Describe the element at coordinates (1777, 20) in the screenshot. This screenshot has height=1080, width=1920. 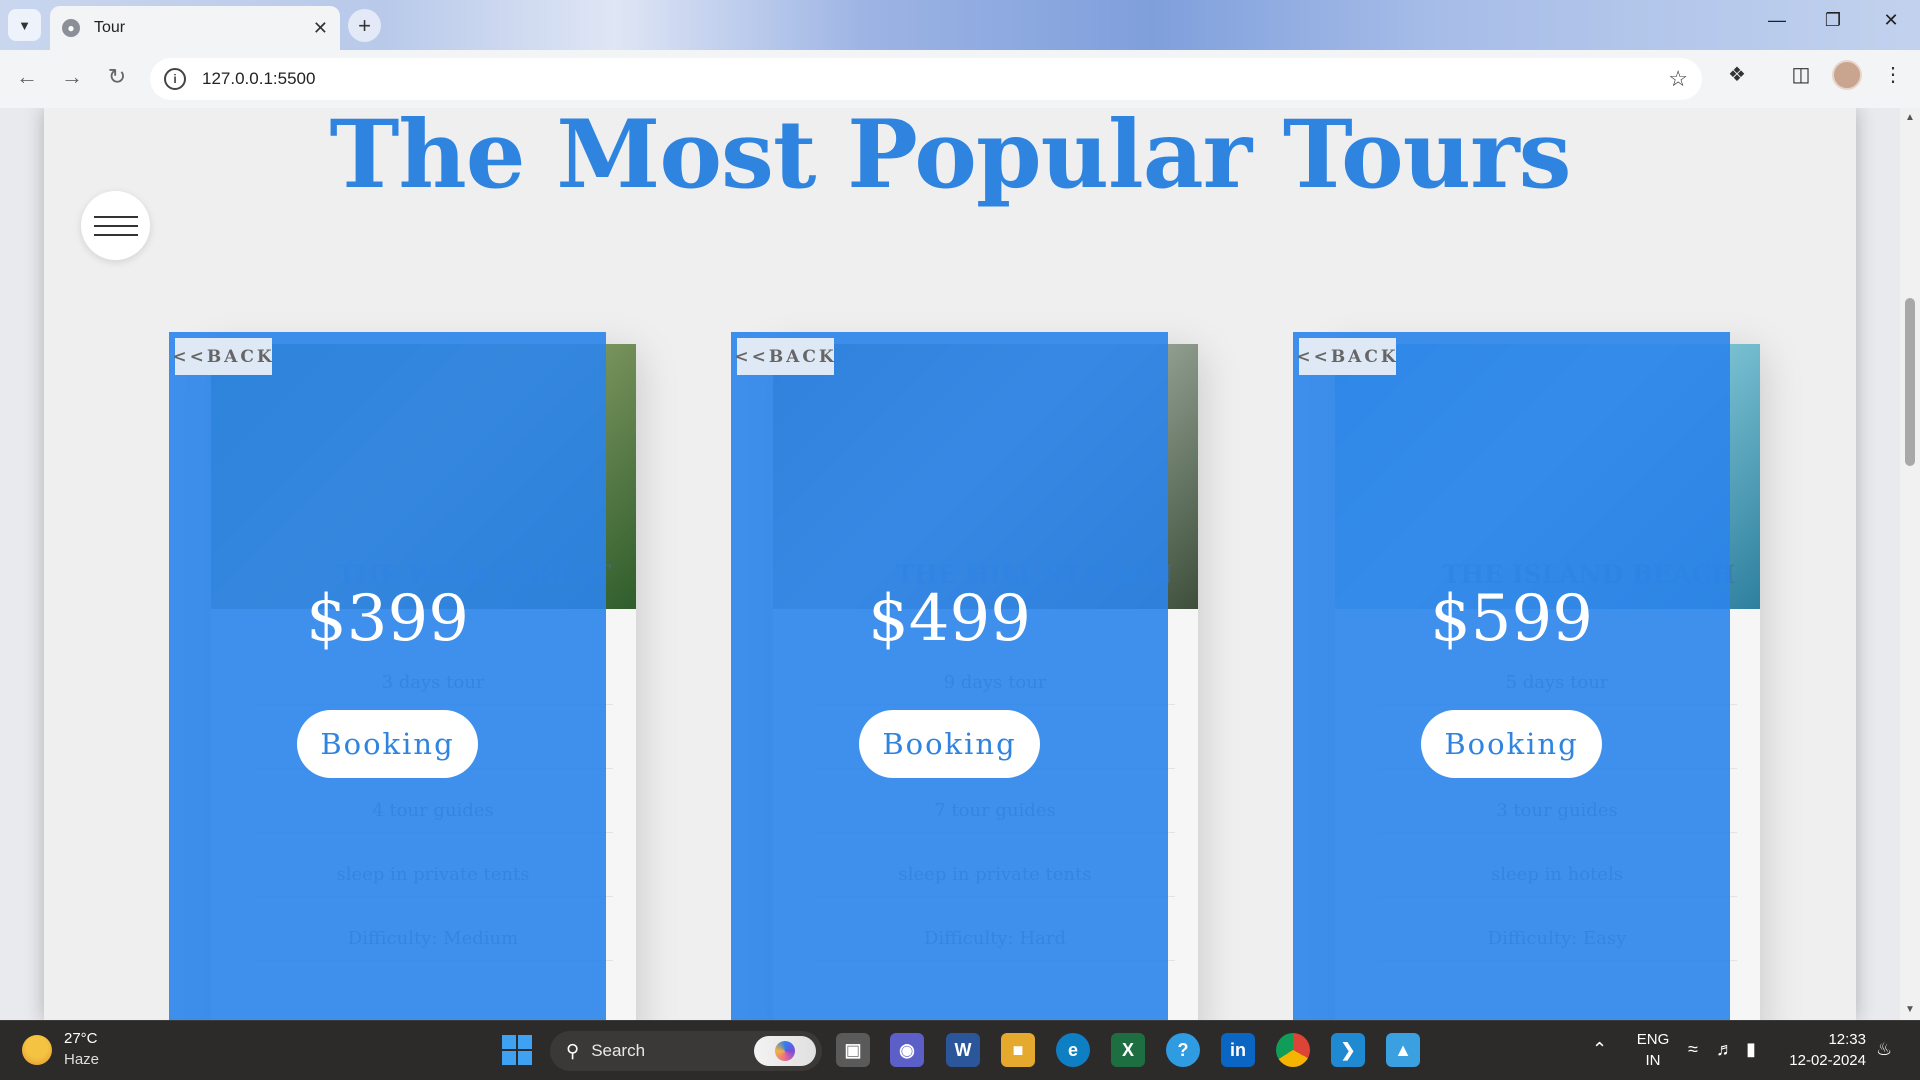
I see `minimize-button: —` at that location.